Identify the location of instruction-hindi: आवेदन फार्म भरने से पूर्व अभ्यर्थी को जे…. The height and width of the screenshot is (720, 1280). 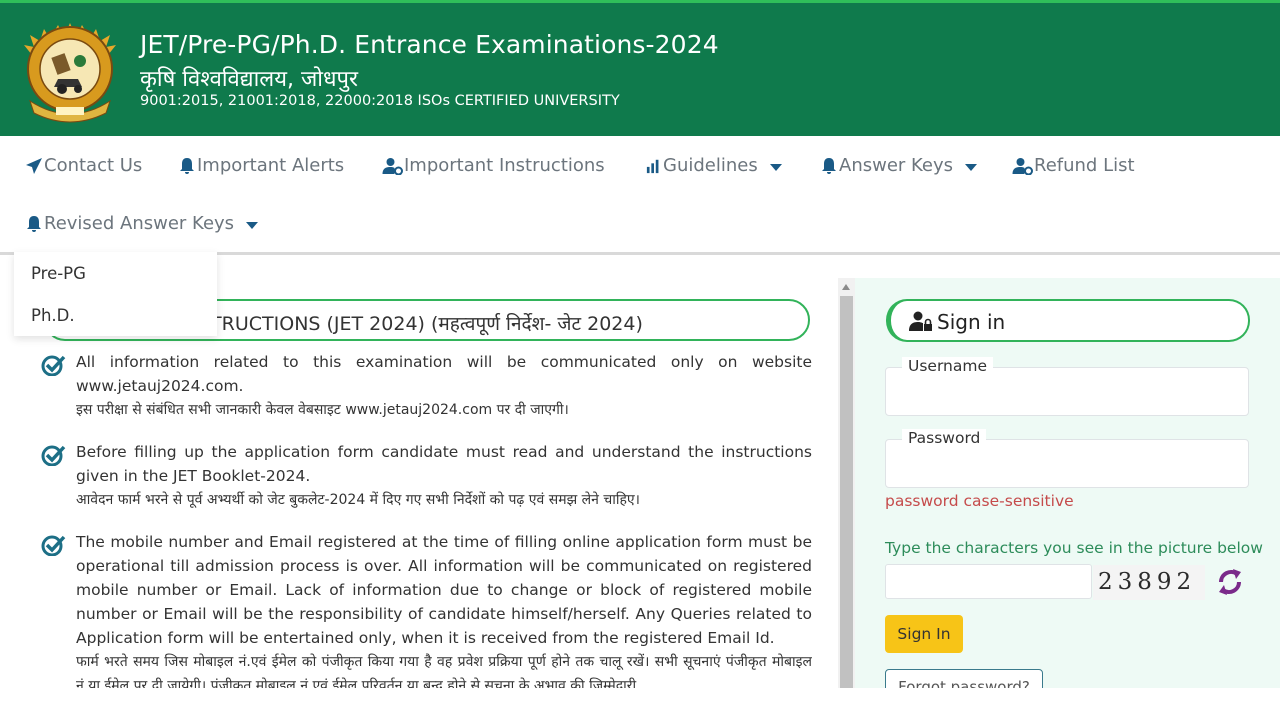
(358, 500).